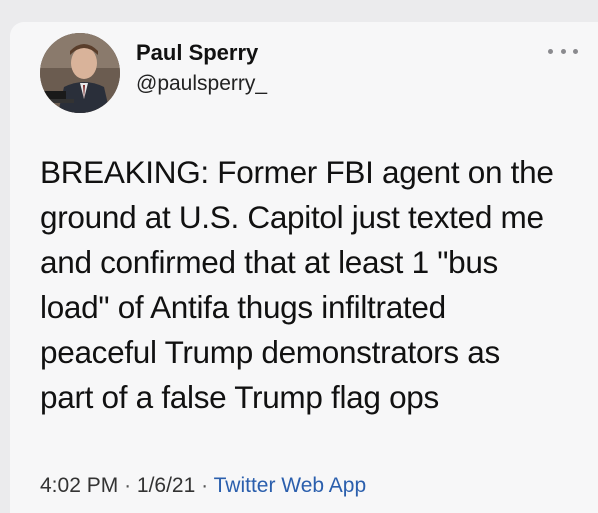 This screenshot has width=598, height=513. I want to click on avatar, so click(80, 73).